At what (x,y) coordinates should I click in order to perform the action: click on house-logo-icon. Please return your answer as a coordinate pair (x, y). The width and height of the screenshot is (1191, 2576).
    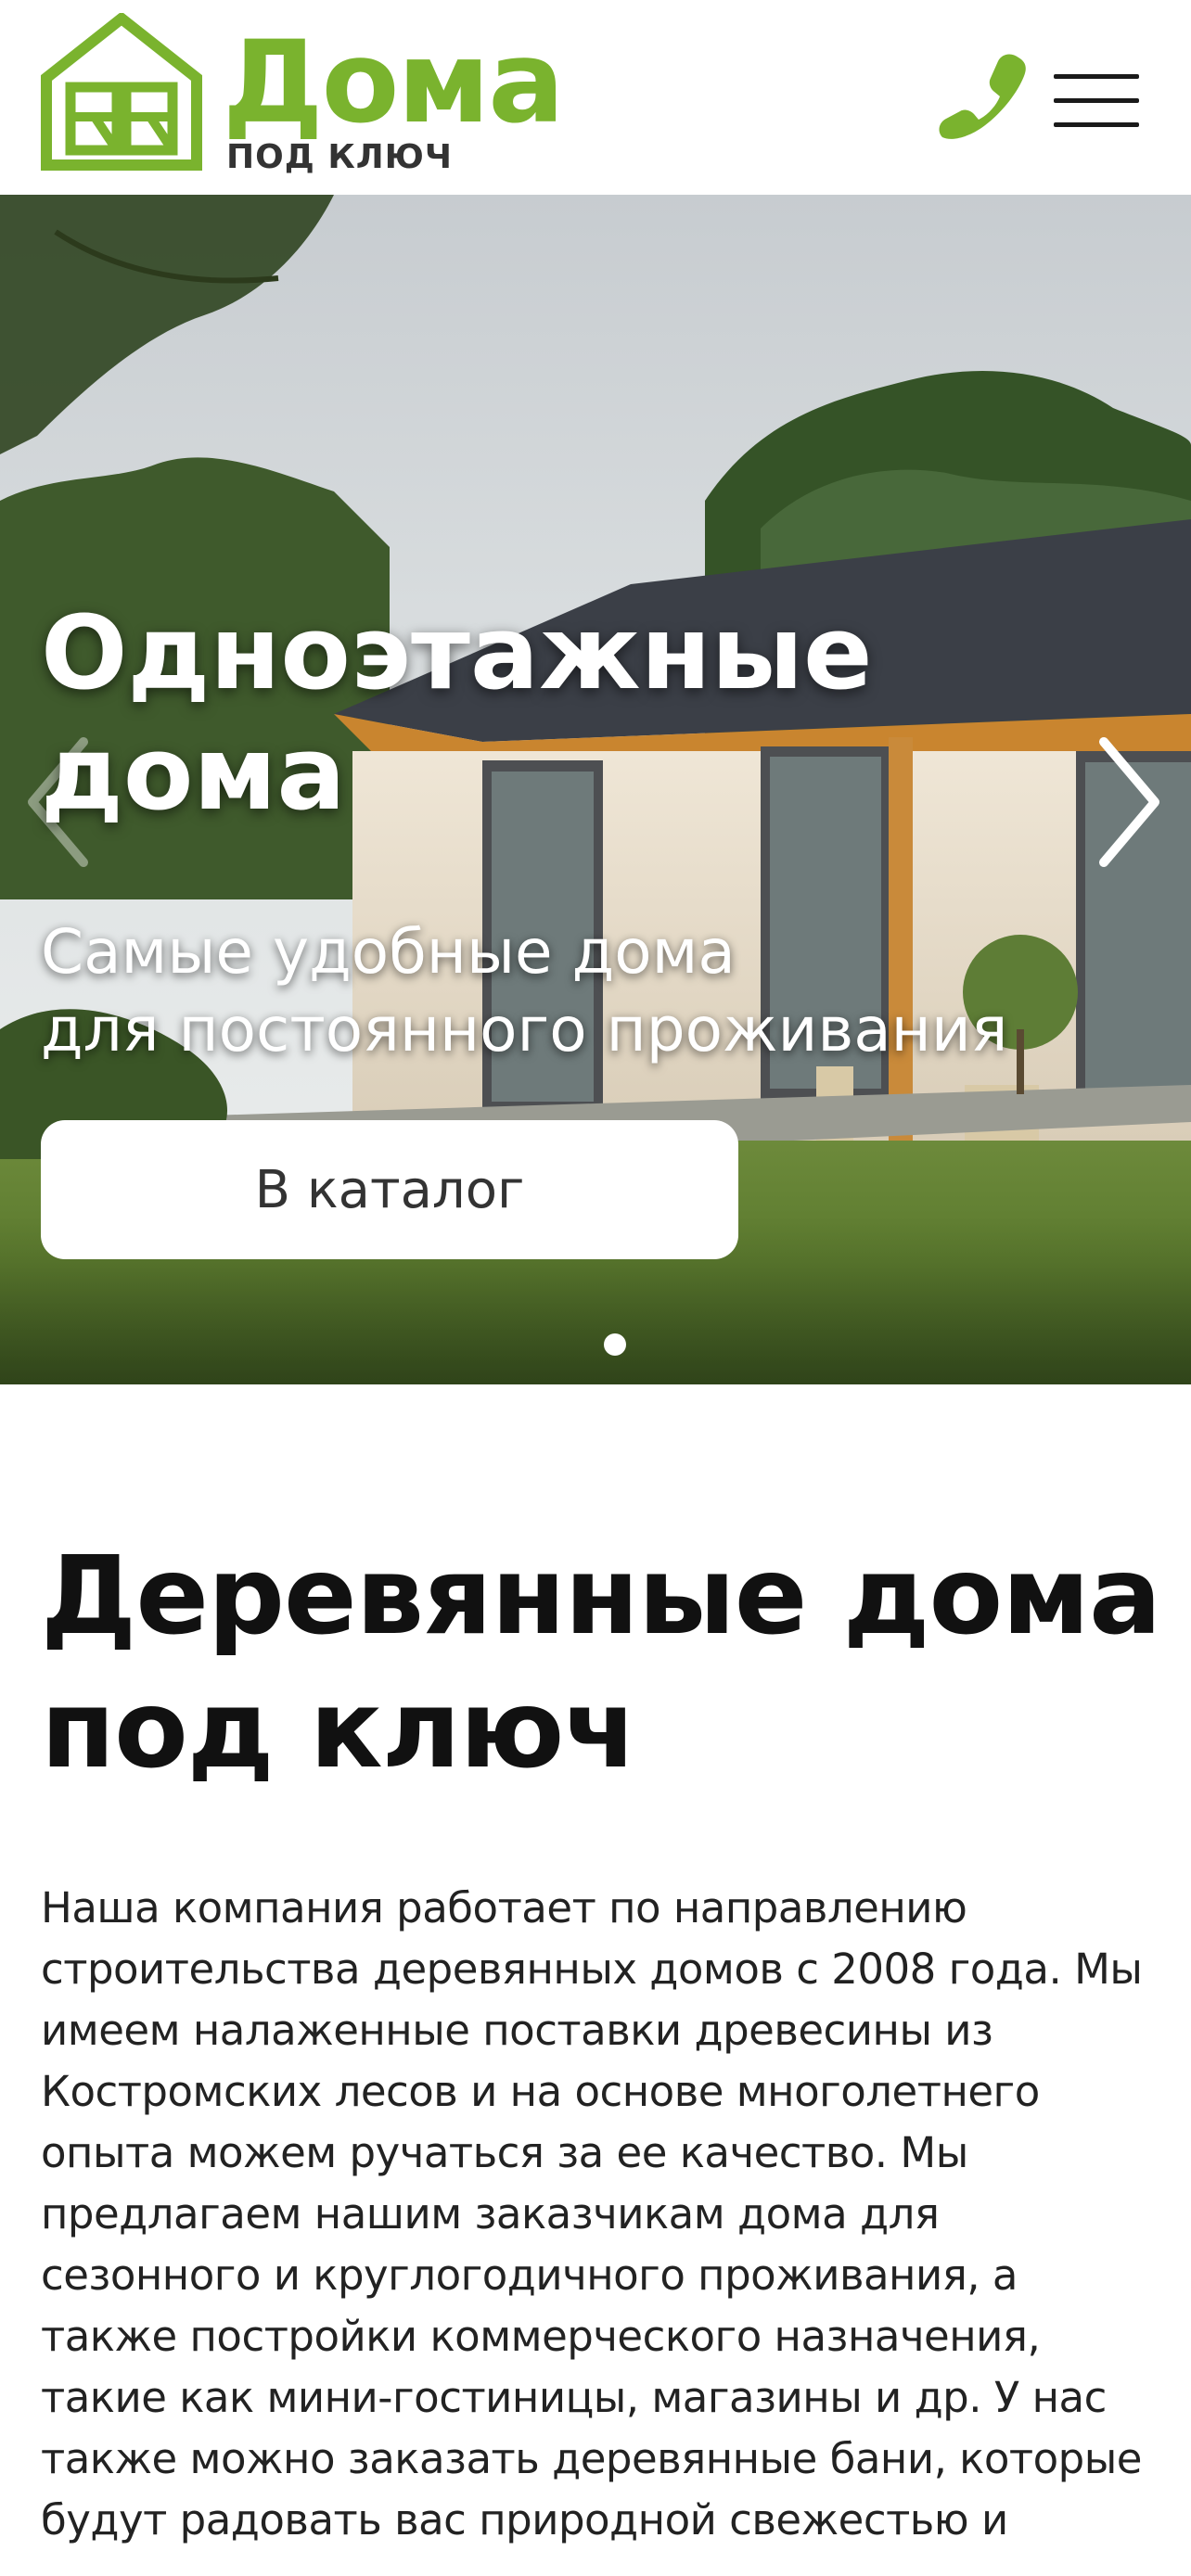
    Looking at the image, I should click on (121, 92).